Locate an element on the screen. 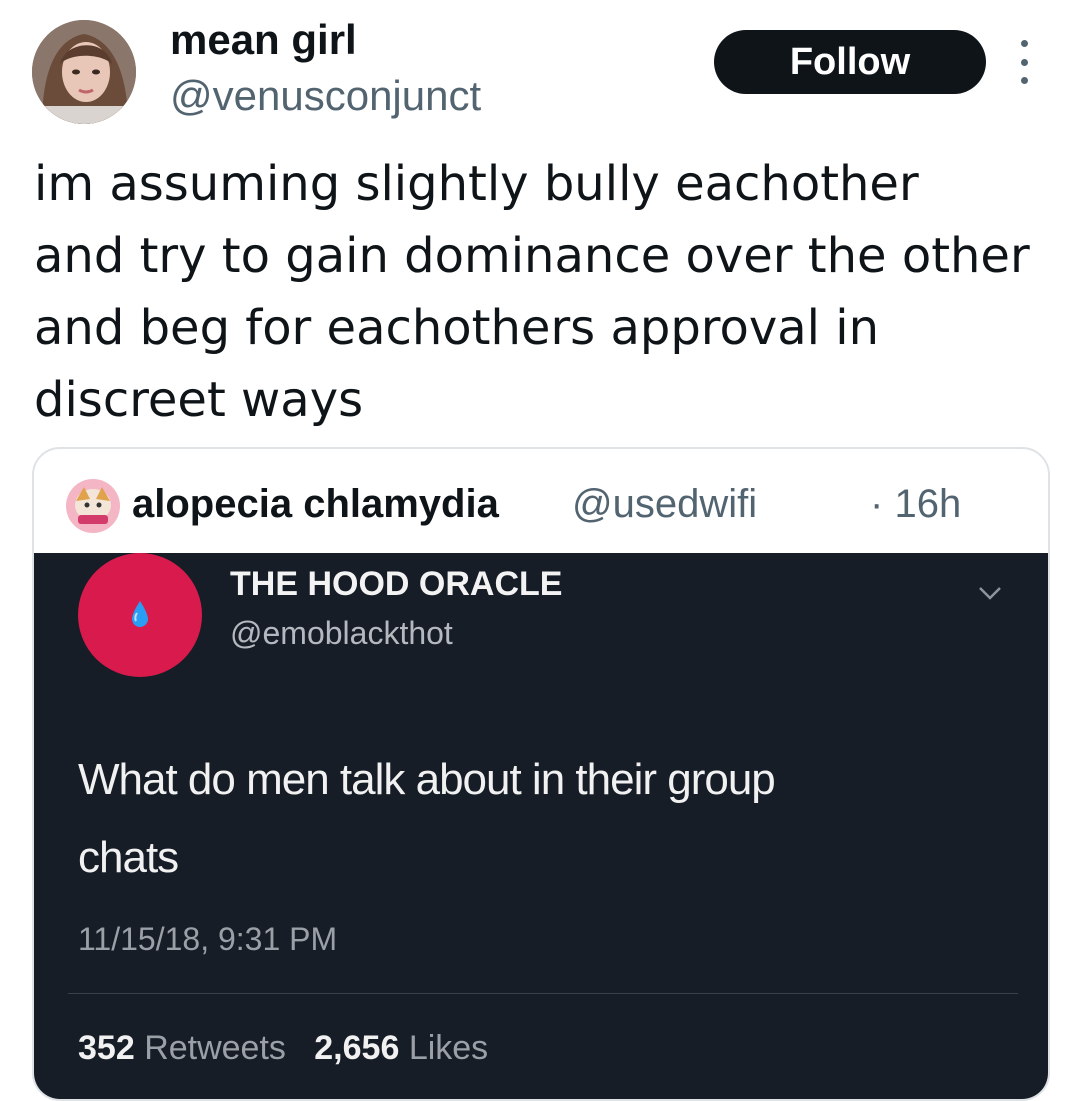 This screenshot has height=1101, width=1079. author-avatar is located at coordinates (84, 72).